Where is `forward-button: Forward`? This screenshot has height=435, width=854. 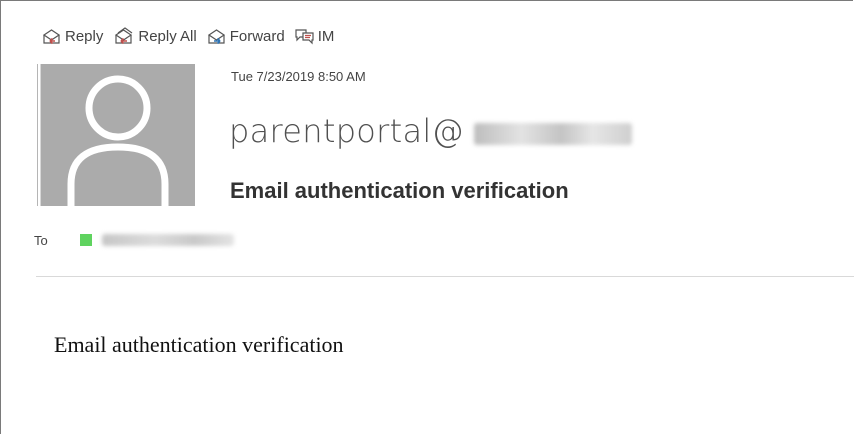 forward-button: Forward is located at coordinates (246, 36).